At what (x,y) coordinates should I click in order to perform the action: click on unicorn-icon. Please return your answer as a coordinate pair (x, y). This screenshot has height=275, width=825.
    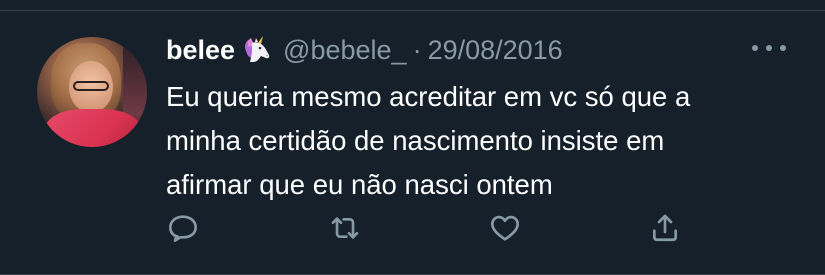
    Looking at the image, I should click on (257, 50).